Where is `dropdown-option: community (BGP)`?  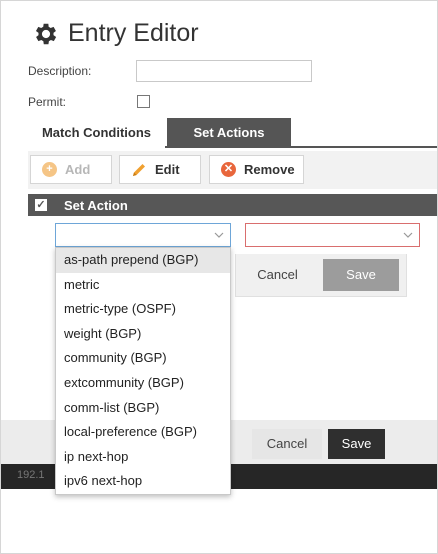 dropdown-option: community (BGP) is located at coordinates (143, 358).